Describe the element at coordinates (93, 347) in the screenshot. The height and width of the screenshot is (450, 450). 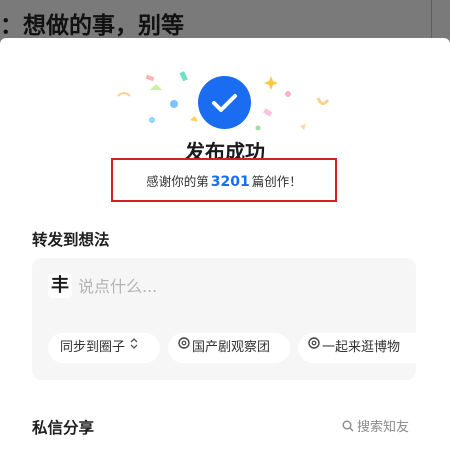
I see `sync-to-circle-label: 同步到圈子` at that location.